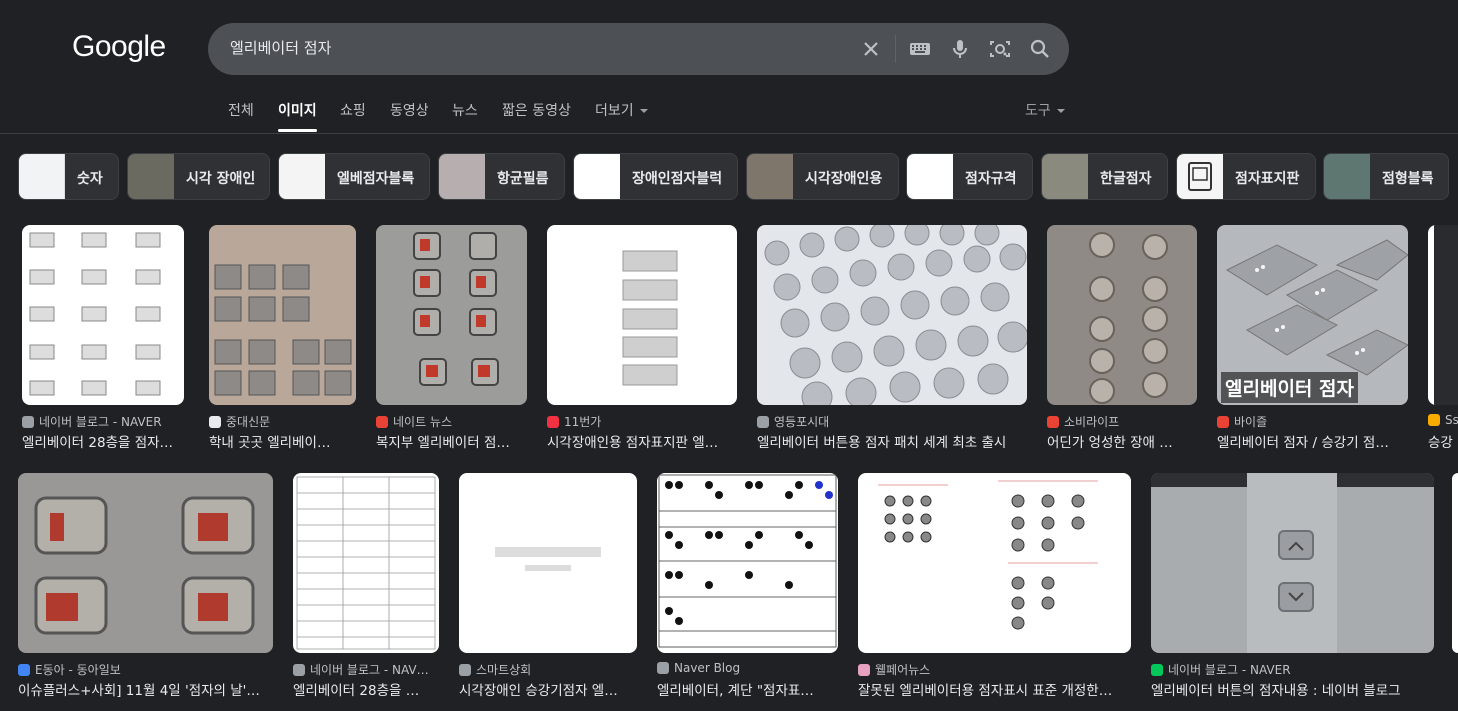 This screenshot has height=711, width=1458. What do you see at coordinates (68, 176) in the screenshot?
I see `chip-refine: 숫자` at bounding box center [68, 176].